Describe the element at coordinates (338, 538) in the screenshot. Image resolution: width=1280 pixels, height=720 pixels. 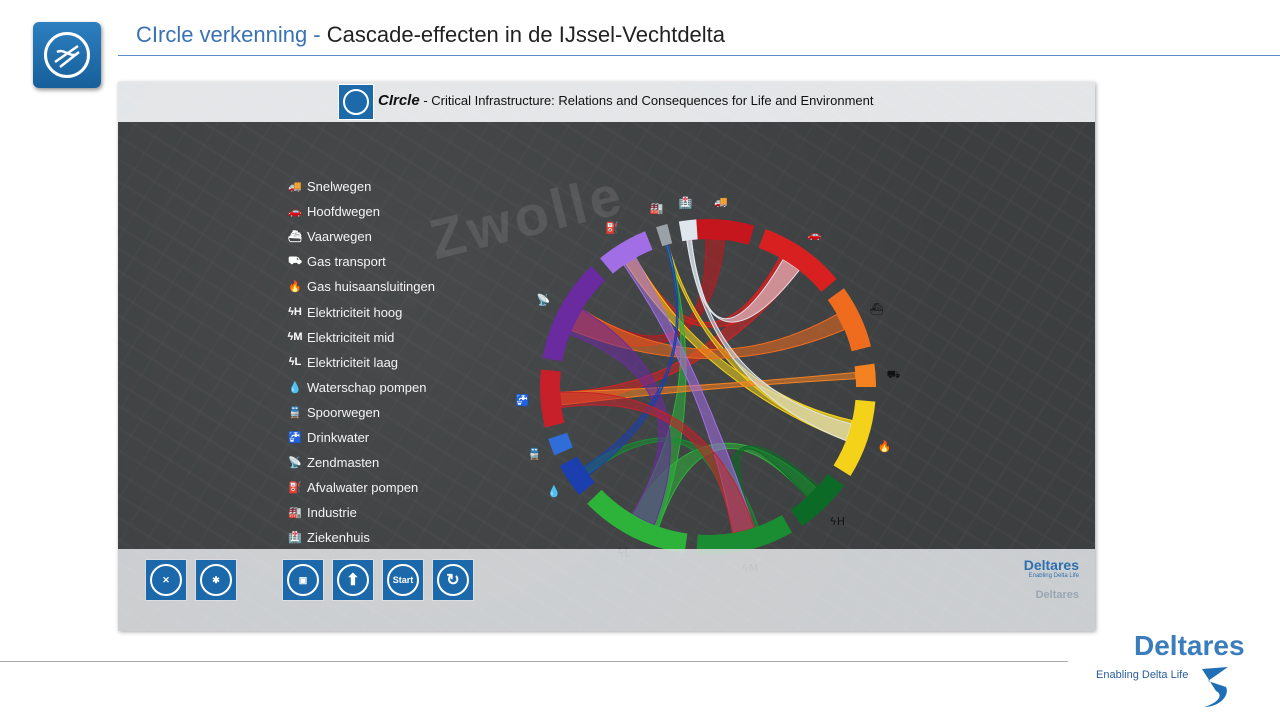
I see `legend-label: Ziekenhuis` at that location.